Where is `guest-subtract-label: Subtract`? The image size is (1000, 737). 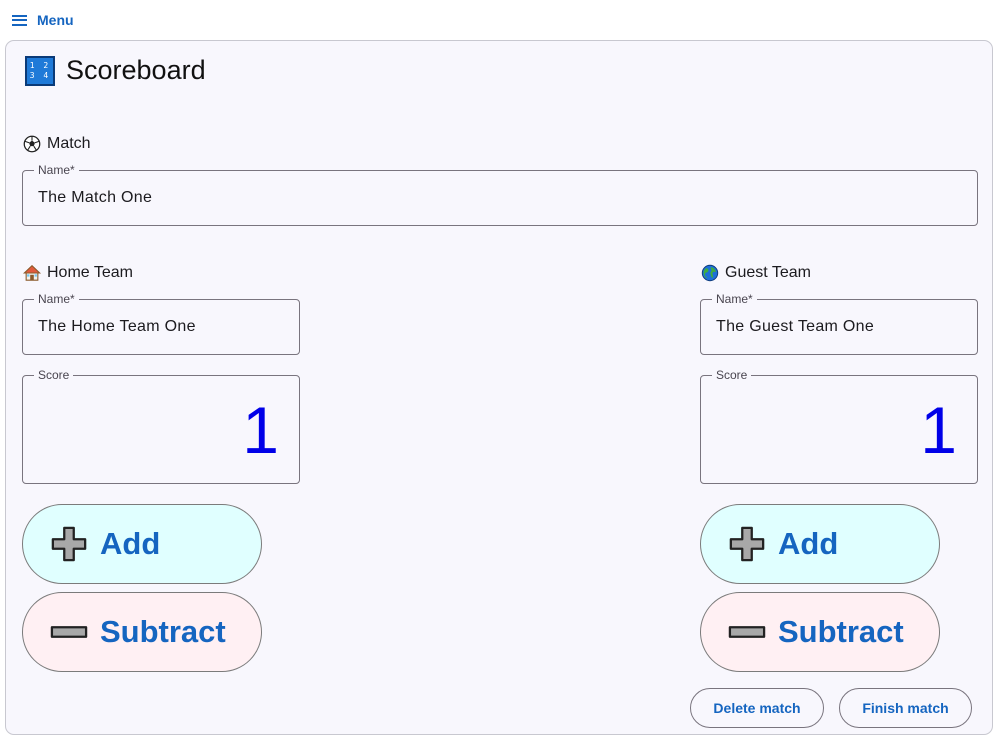
guest-subtract-label: Subtract is located at coordinates (841, 631).